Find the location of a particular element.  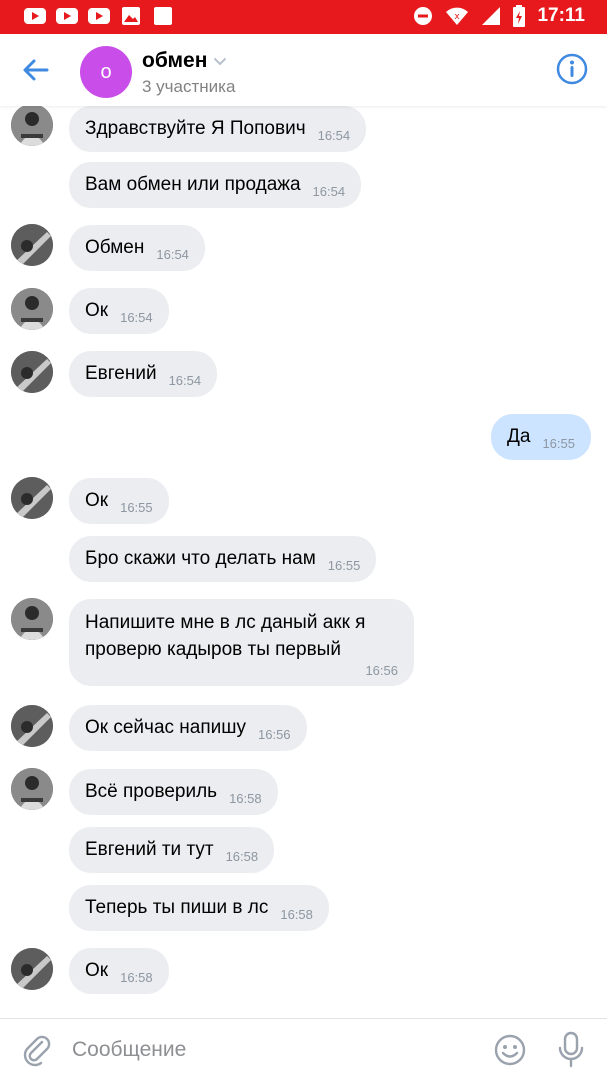

message-text: Здравствуйте Я Попович is located at coordinates (195, 128).